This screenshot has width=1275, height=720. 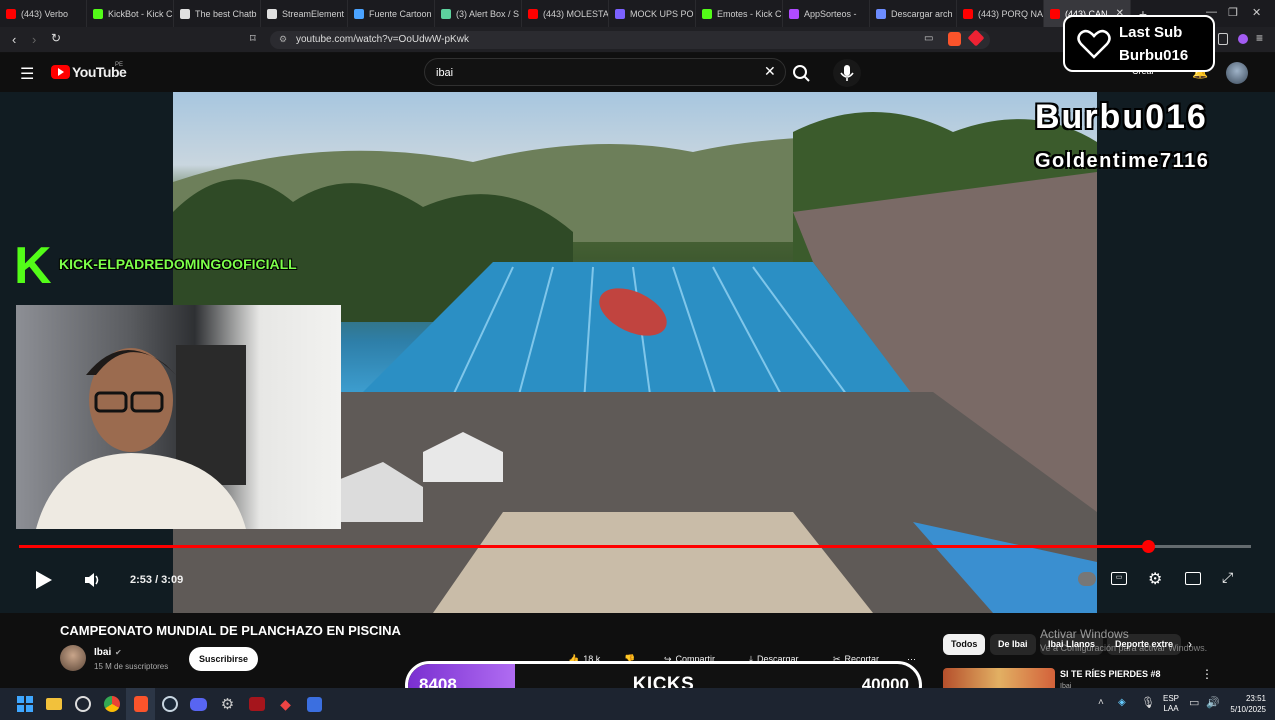 I want to click on play-button, so click(x=43, y=580).